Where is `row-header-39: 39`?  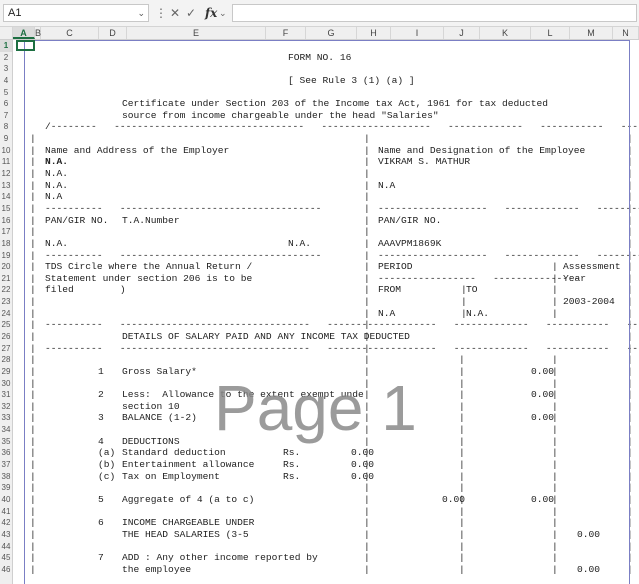
row-header-39: 39 is located at coordinates (6, 488).